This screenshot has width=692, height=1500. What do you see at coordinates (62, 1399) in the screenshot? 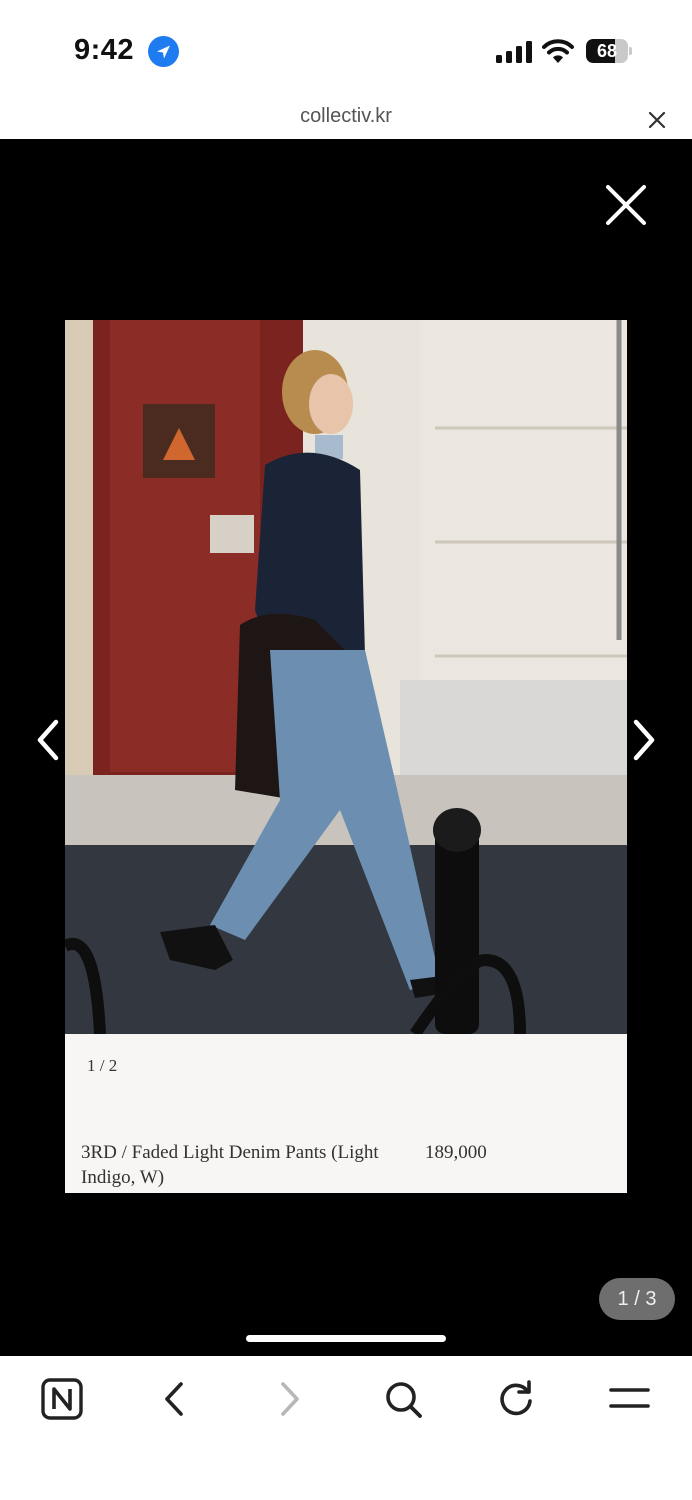
I see `naver-n-icon` at bounding box center [62, 1399].